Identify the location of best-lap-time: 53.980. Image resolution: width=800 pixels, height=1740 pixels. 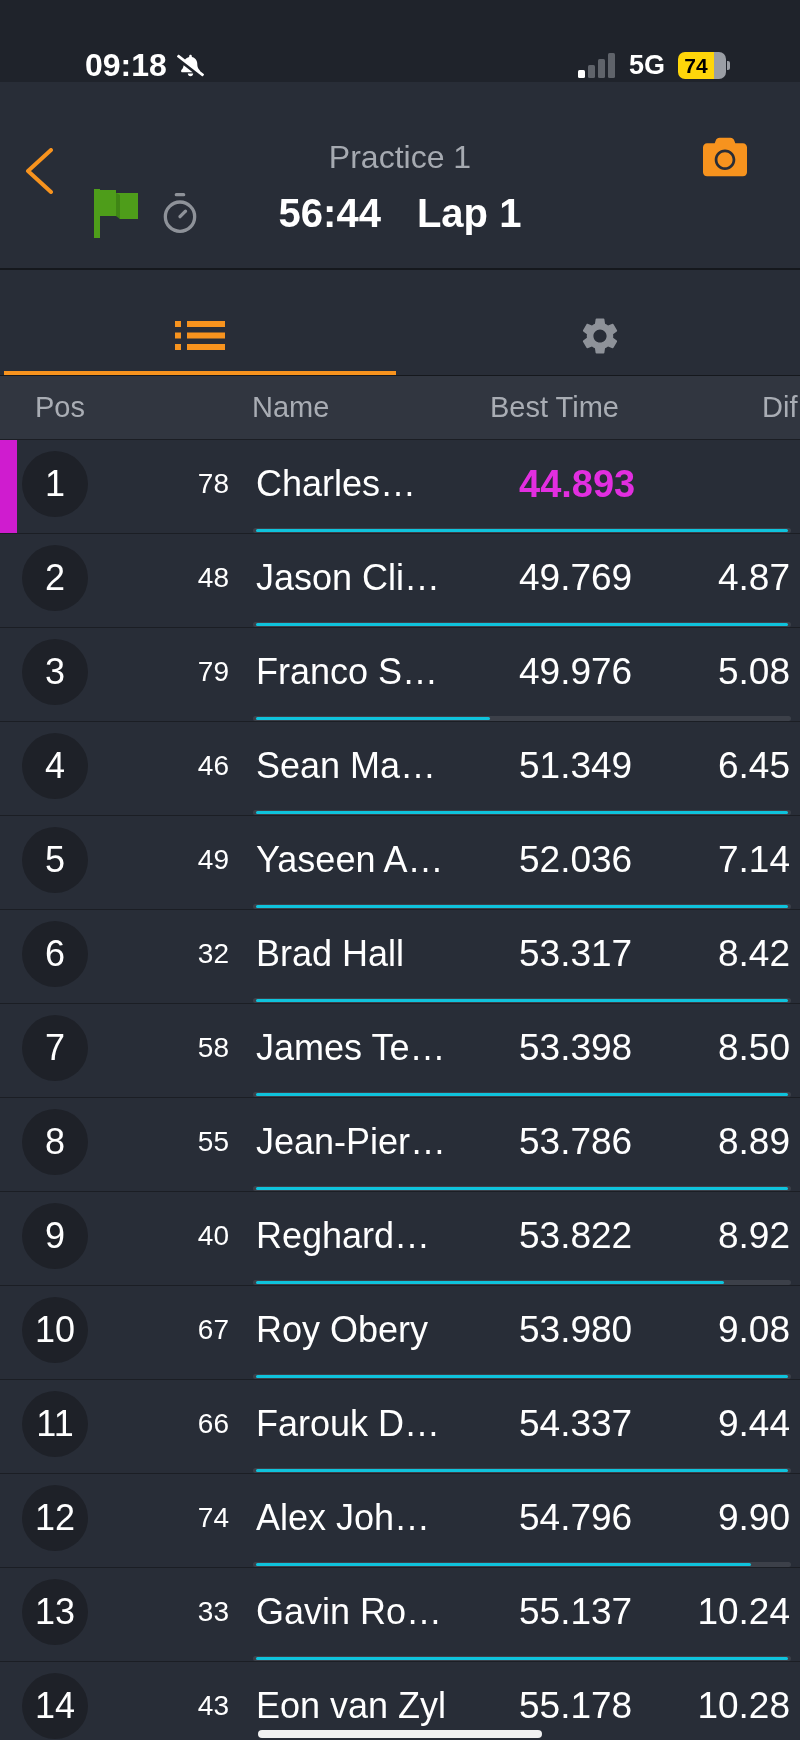
(576, 1330).